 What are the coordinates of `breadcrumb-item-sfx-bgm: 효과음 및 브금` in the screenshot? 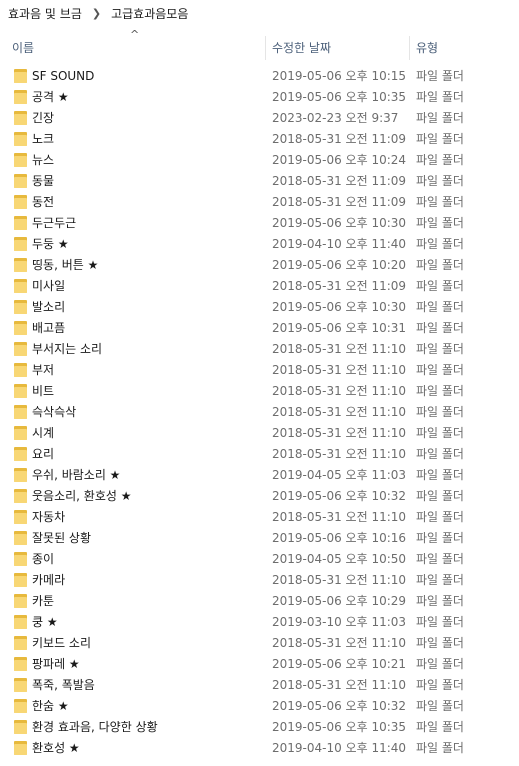 It's located at (45, 13).